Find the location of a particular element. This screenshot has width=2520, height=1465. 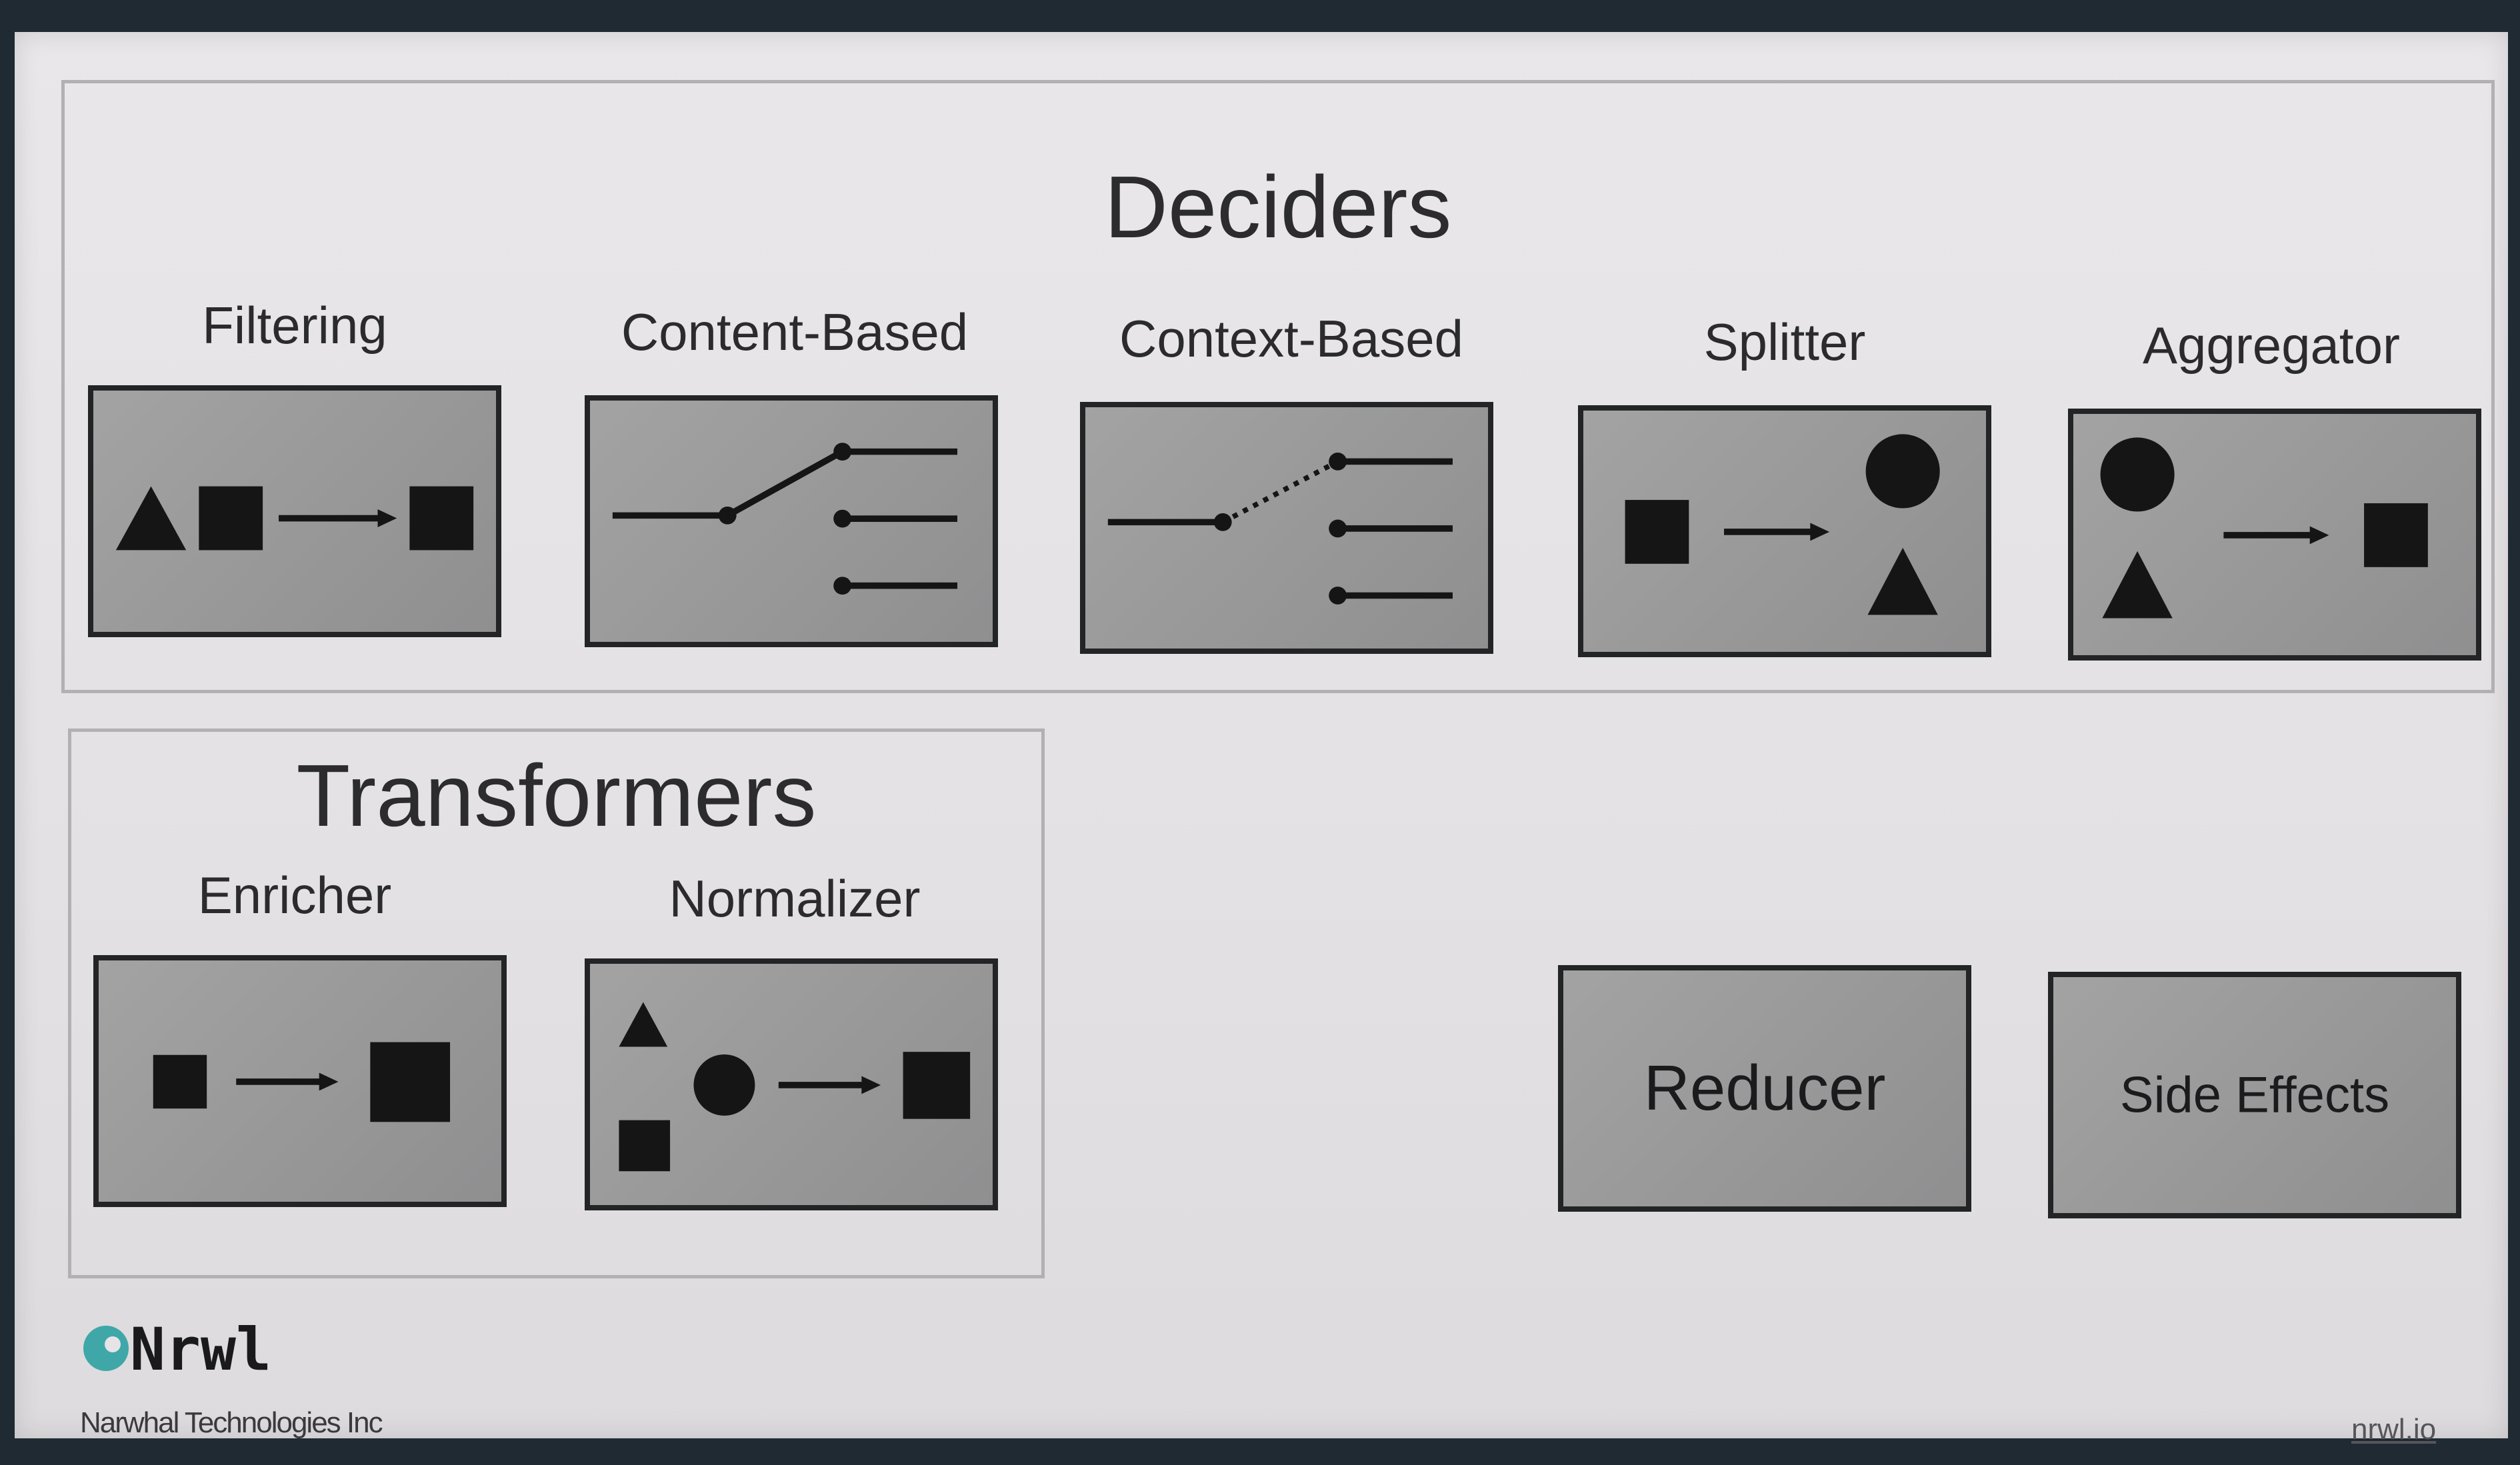

enricher-tile is located at coordinates (300, 1081).